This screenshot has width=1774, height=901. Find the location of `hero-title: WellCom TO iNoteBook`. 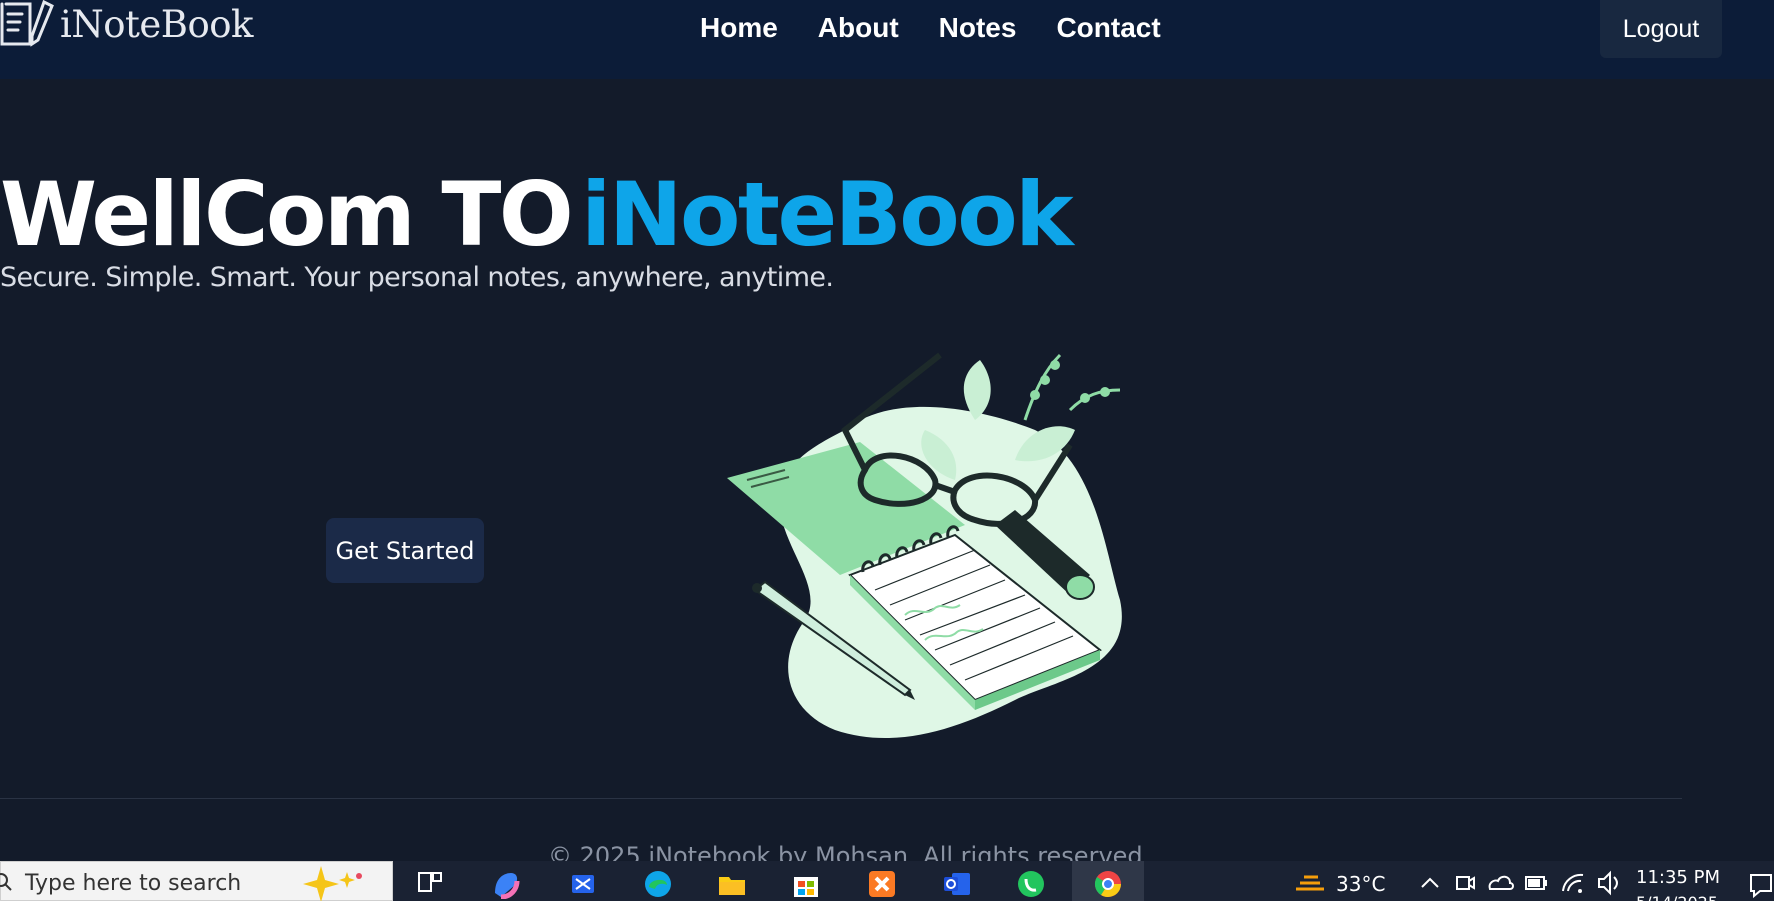

hero-title: WellCom TO iNoteBook is located at coordinates (537, 215).